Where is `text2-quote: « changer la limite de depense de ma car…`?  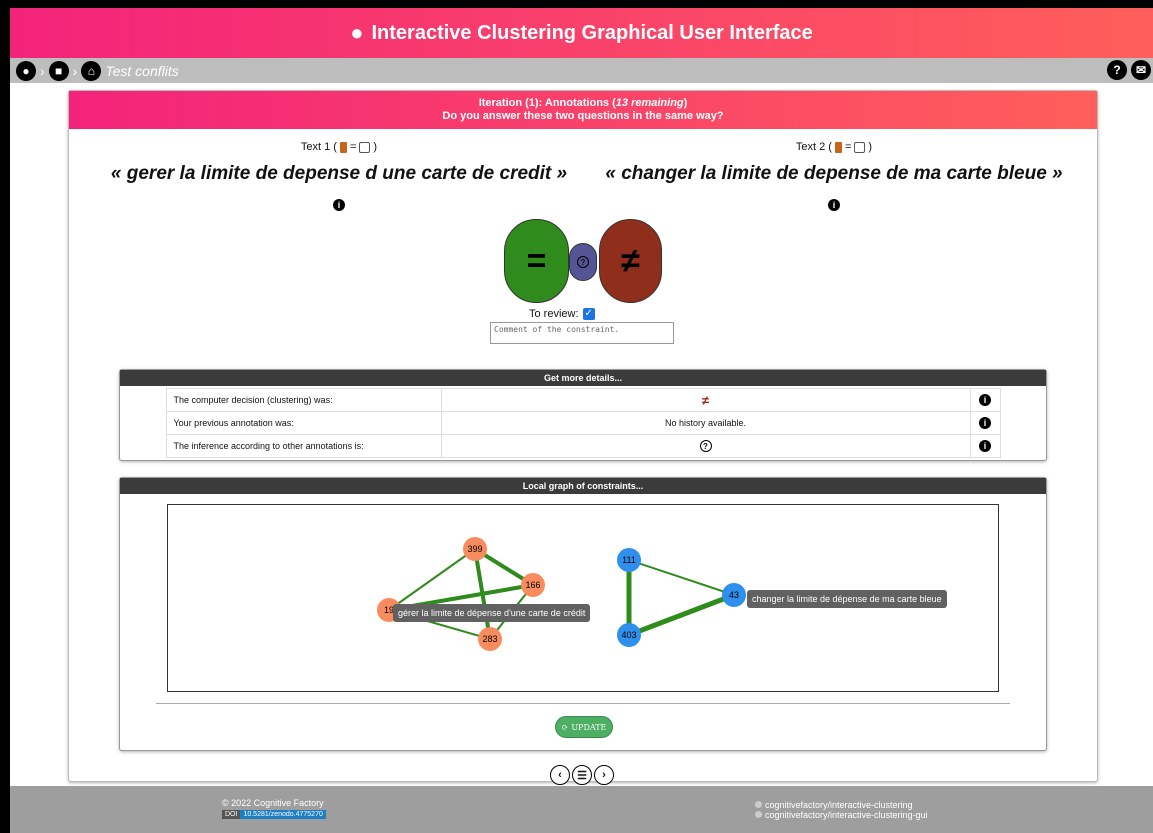 text2-quote: « changer la limite de depense de ma car… is located at coordinates (834, 173).